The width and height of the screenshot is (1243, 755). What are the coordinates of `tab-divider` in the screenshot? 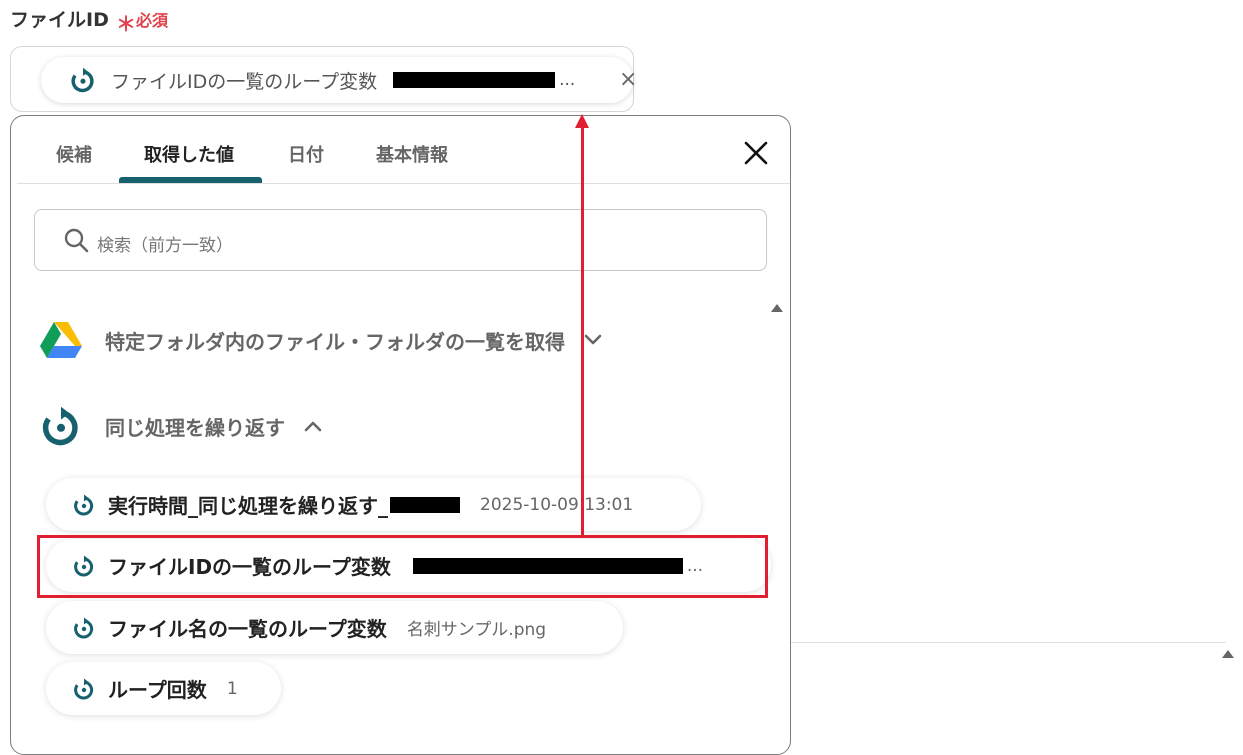 It's located at (403, 183).